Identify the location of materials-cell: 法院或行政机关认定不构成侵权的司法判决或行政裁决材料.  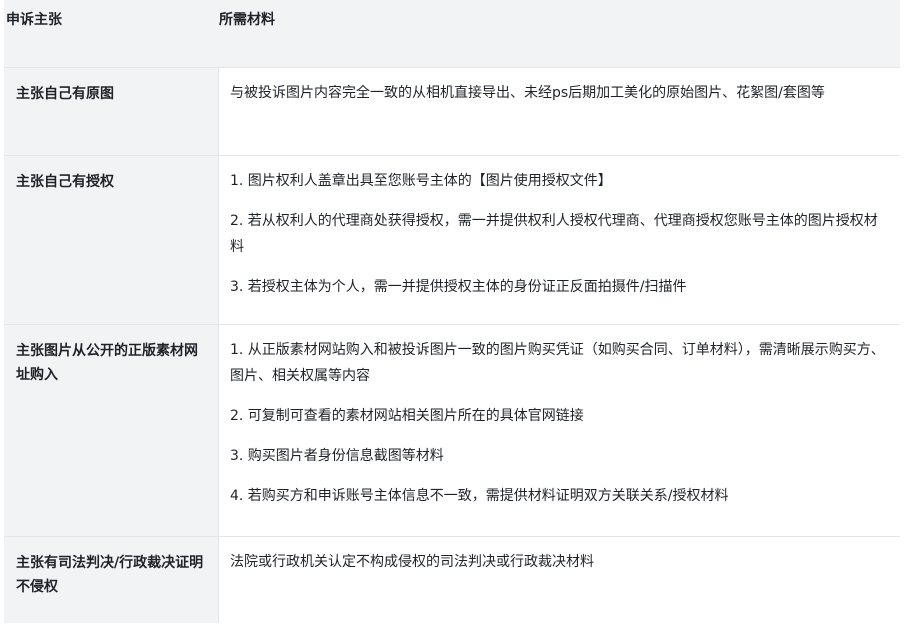
(559, 580).